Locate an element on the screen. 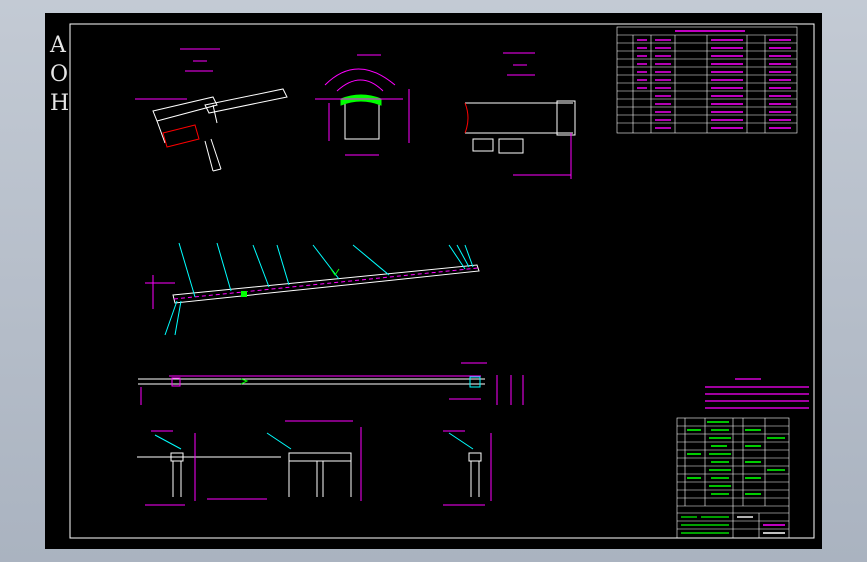 This screenshot has height=562, width=867. inclined-belt-centerline is located at coordinates (326, 283).